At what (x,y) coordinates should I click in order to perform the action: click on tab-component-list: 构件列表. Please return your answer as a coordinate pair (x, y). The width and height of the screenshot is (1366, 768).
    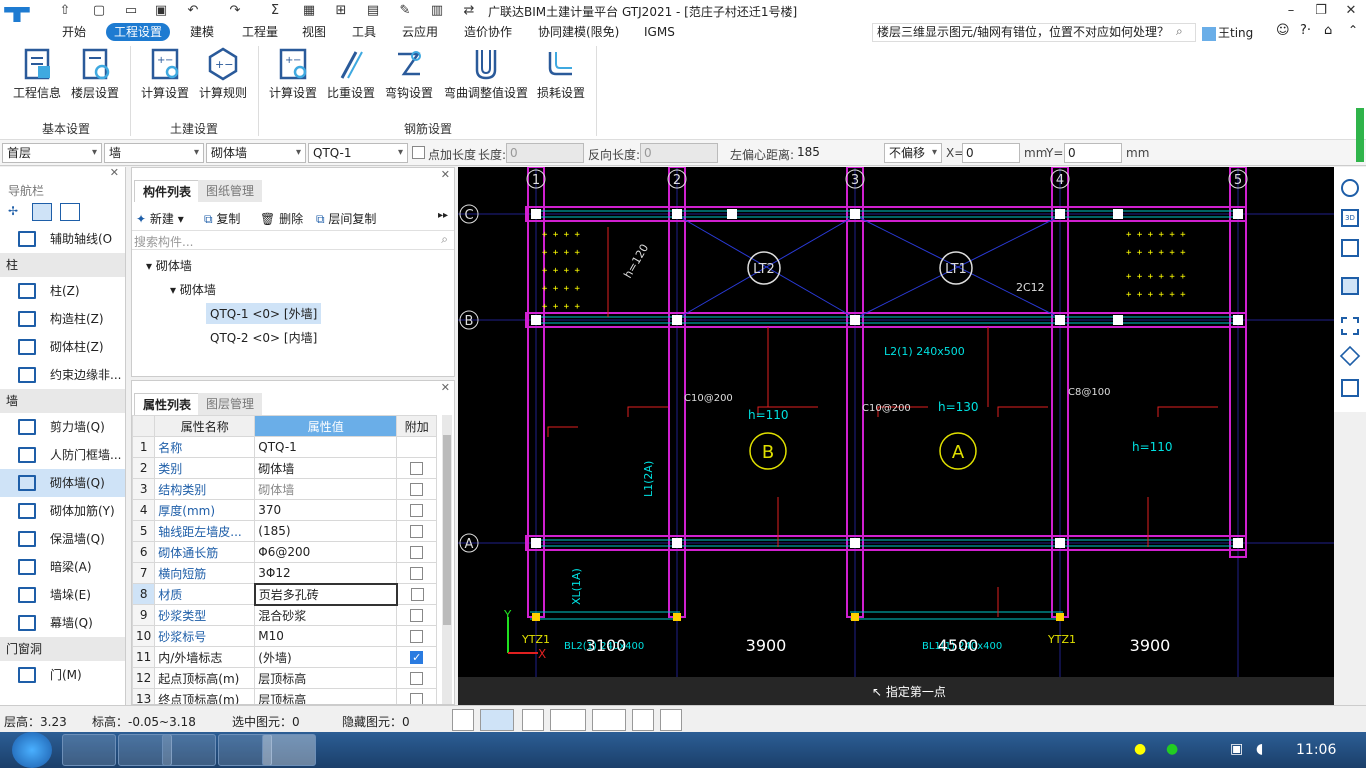
    Looking at the image, I should click on (167, 191).